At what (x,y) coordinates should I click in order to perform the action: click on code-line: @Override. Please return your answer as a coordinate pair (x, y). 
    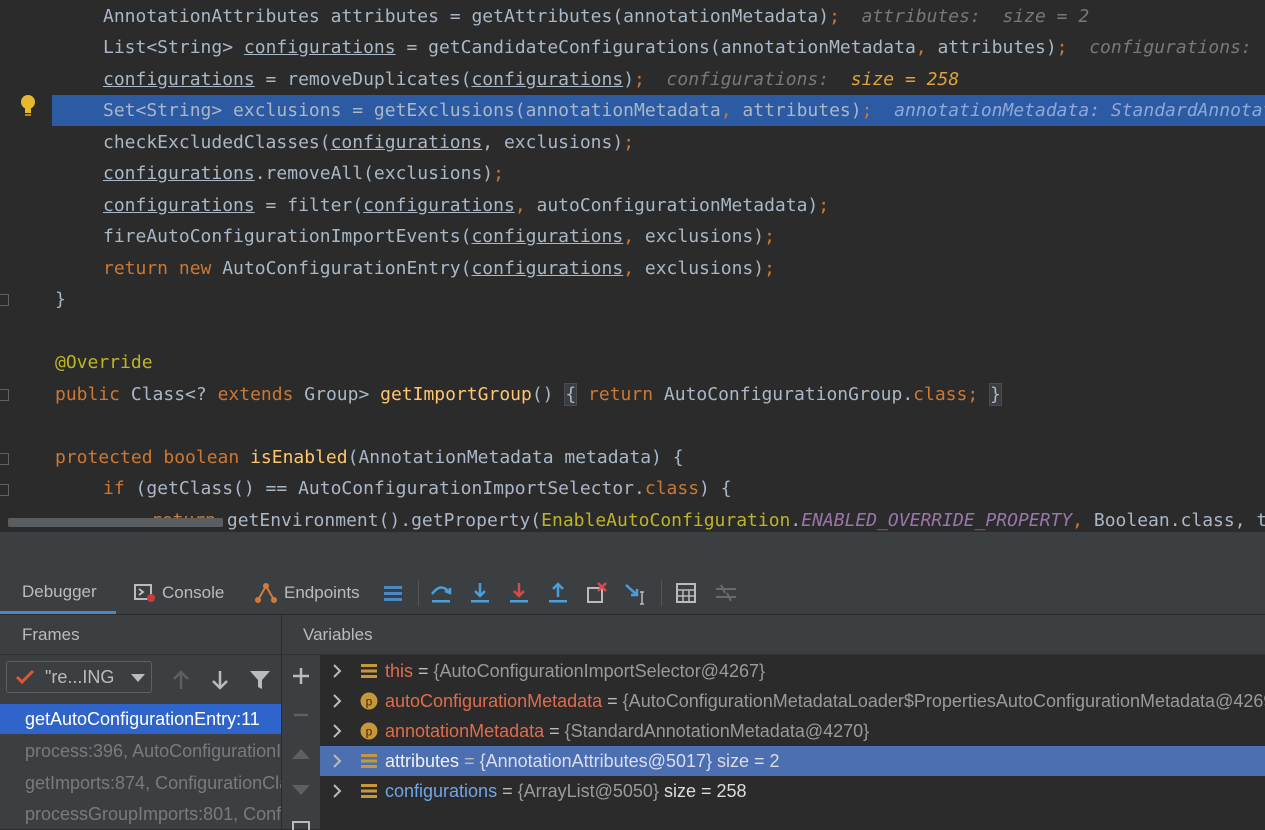
    Looking at the image, I should click on (632, 362).